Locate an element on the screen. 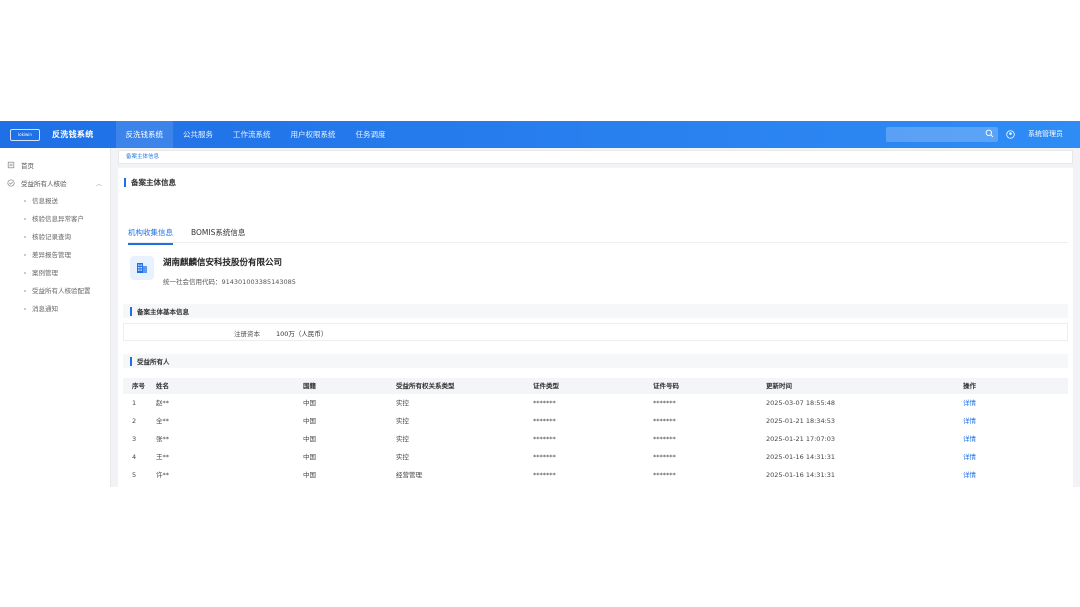 The height and width of the screenshot is (607, 1080). registered-capital-value: 100万（人民币） is located at coordinates (302, 334).